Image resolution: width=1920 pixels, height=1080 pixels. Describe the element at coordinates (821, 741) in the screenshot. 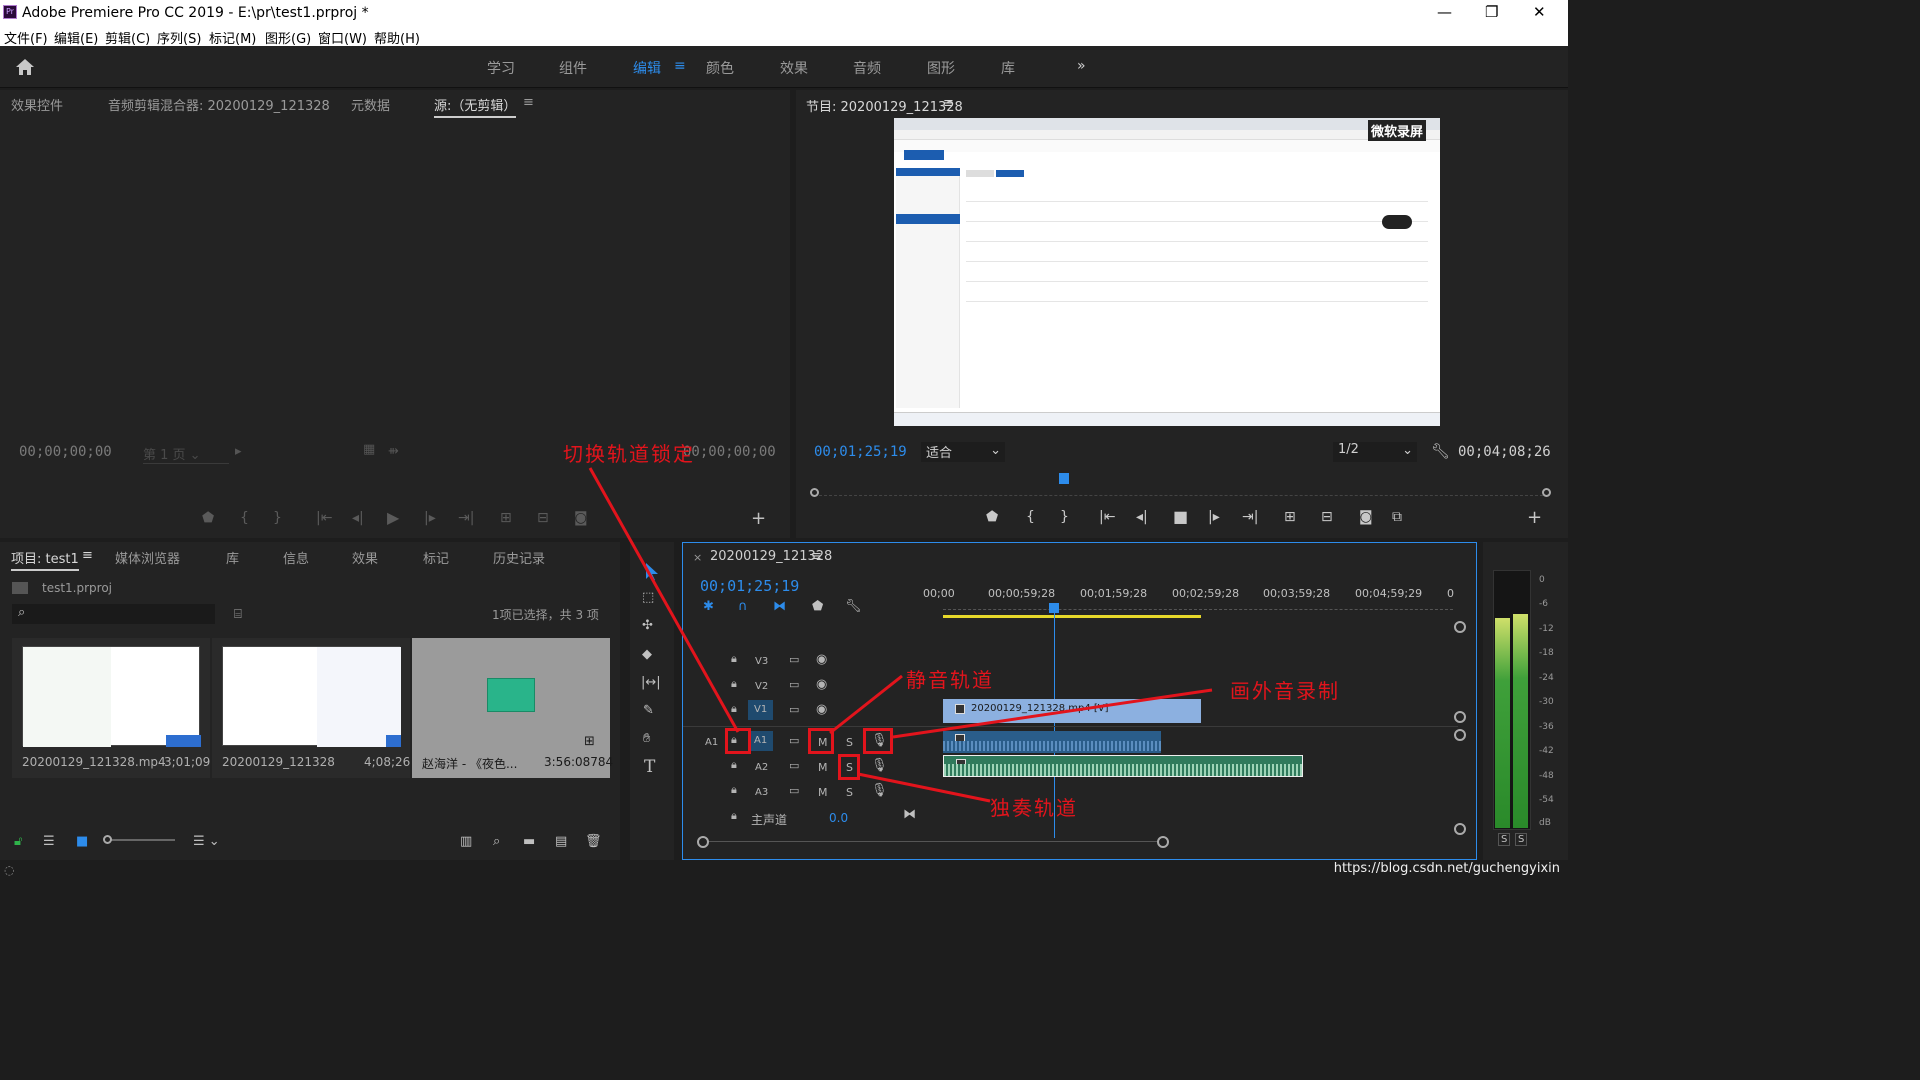

I see `annotation-box-mute` at that location.